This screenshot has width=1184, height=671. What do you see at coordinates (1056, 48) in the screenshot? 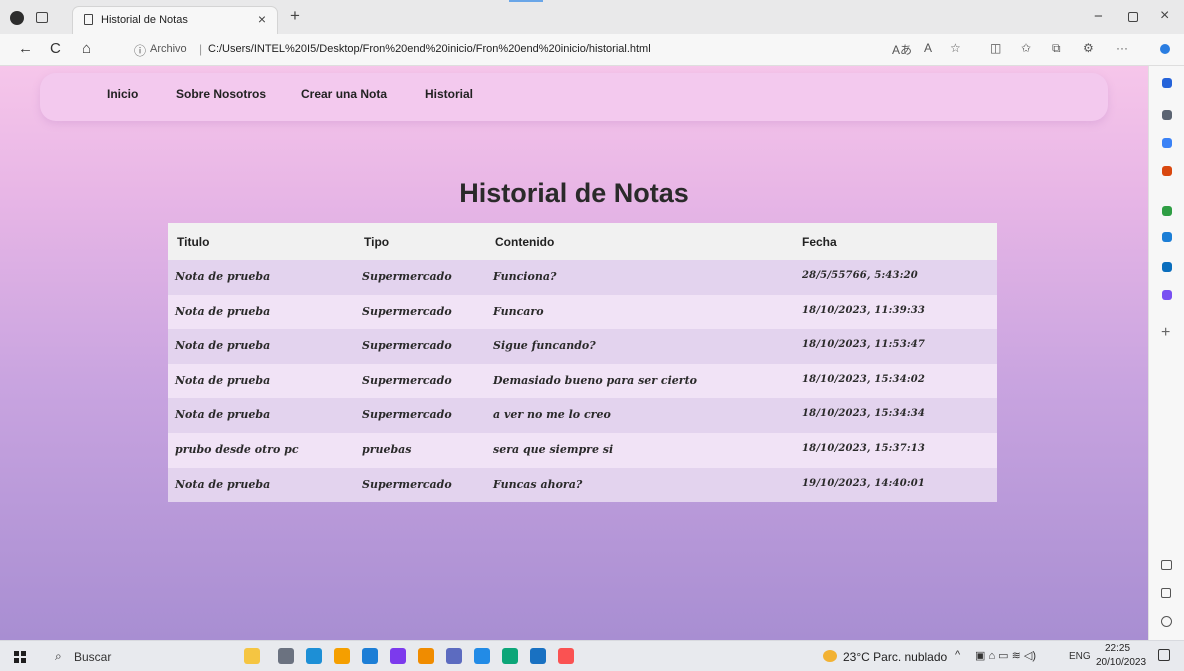
I see `collections-icon: ⧉` at bounding box center [1056, 48].